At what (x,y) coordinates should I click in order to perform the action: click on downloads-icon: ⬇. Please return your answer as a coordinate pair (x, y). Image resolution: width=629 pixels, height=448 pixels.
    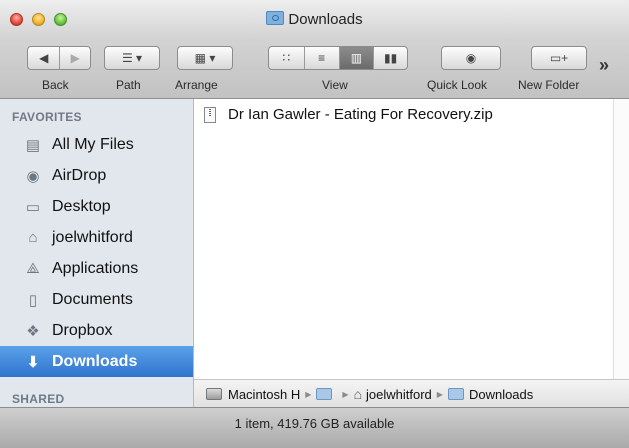
    Looking at the image, I should click on (33, 362).